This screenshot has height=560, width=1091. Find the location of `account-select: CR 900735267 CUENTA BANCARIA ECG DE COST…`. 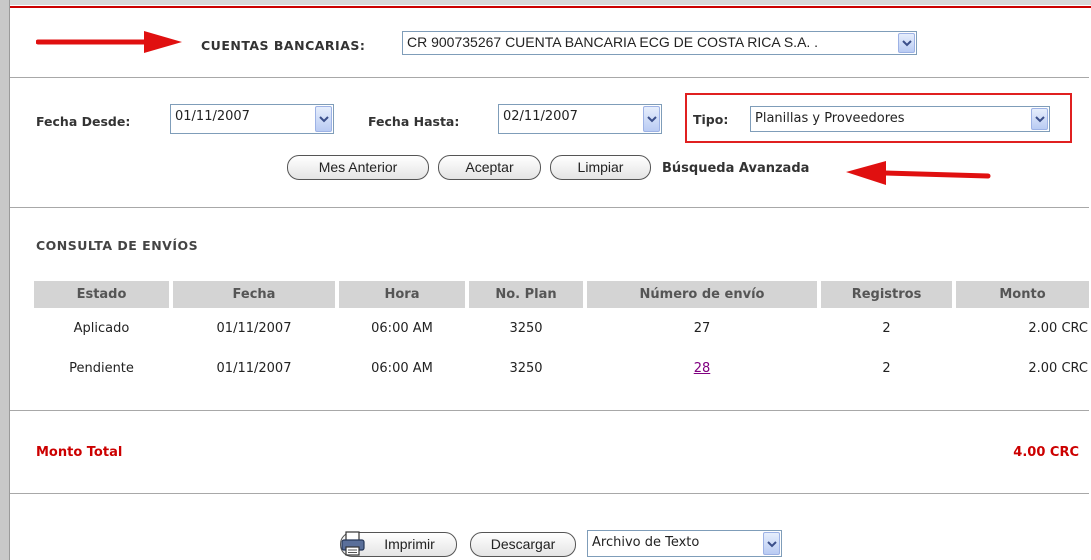

account-select: CR 900735267 CUENTA BANCARIA ECG DE COST… is located at coordinates (659, 43).